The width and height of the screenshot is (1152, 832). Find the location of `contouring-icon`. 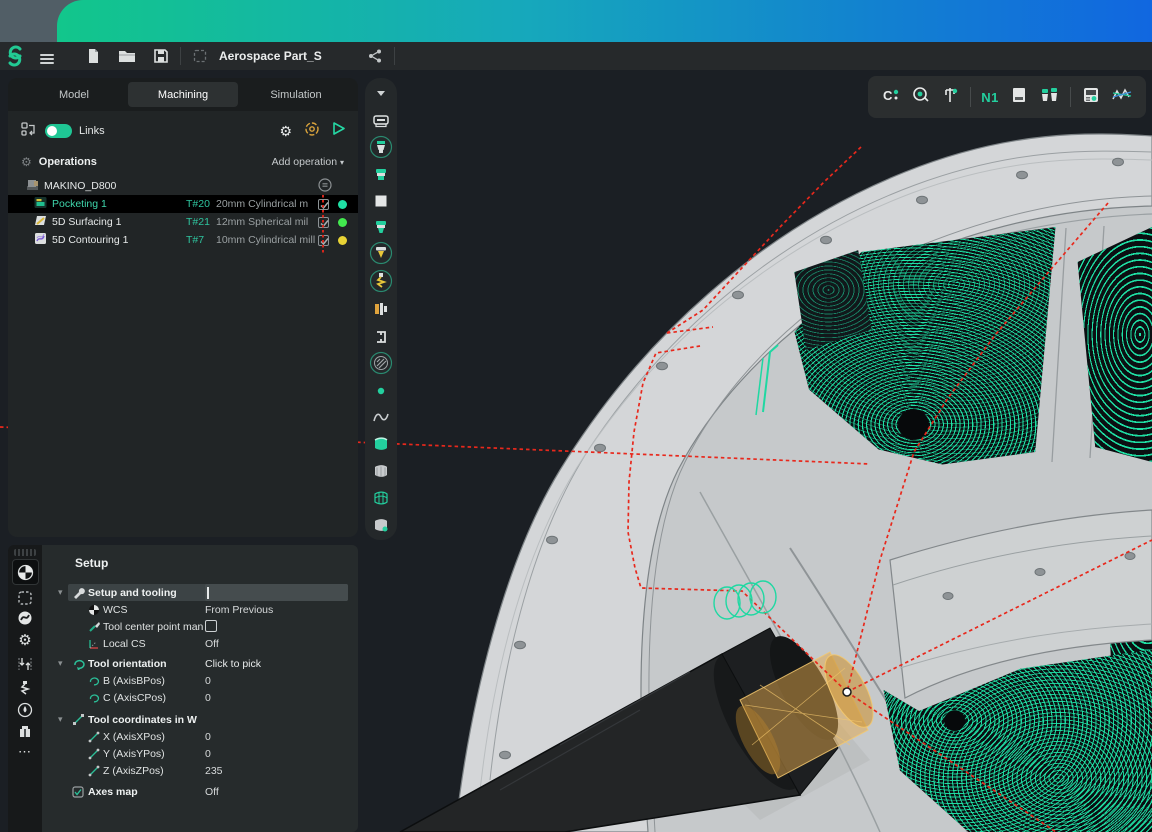

contouring-icon is located at coordinates (40, 240).